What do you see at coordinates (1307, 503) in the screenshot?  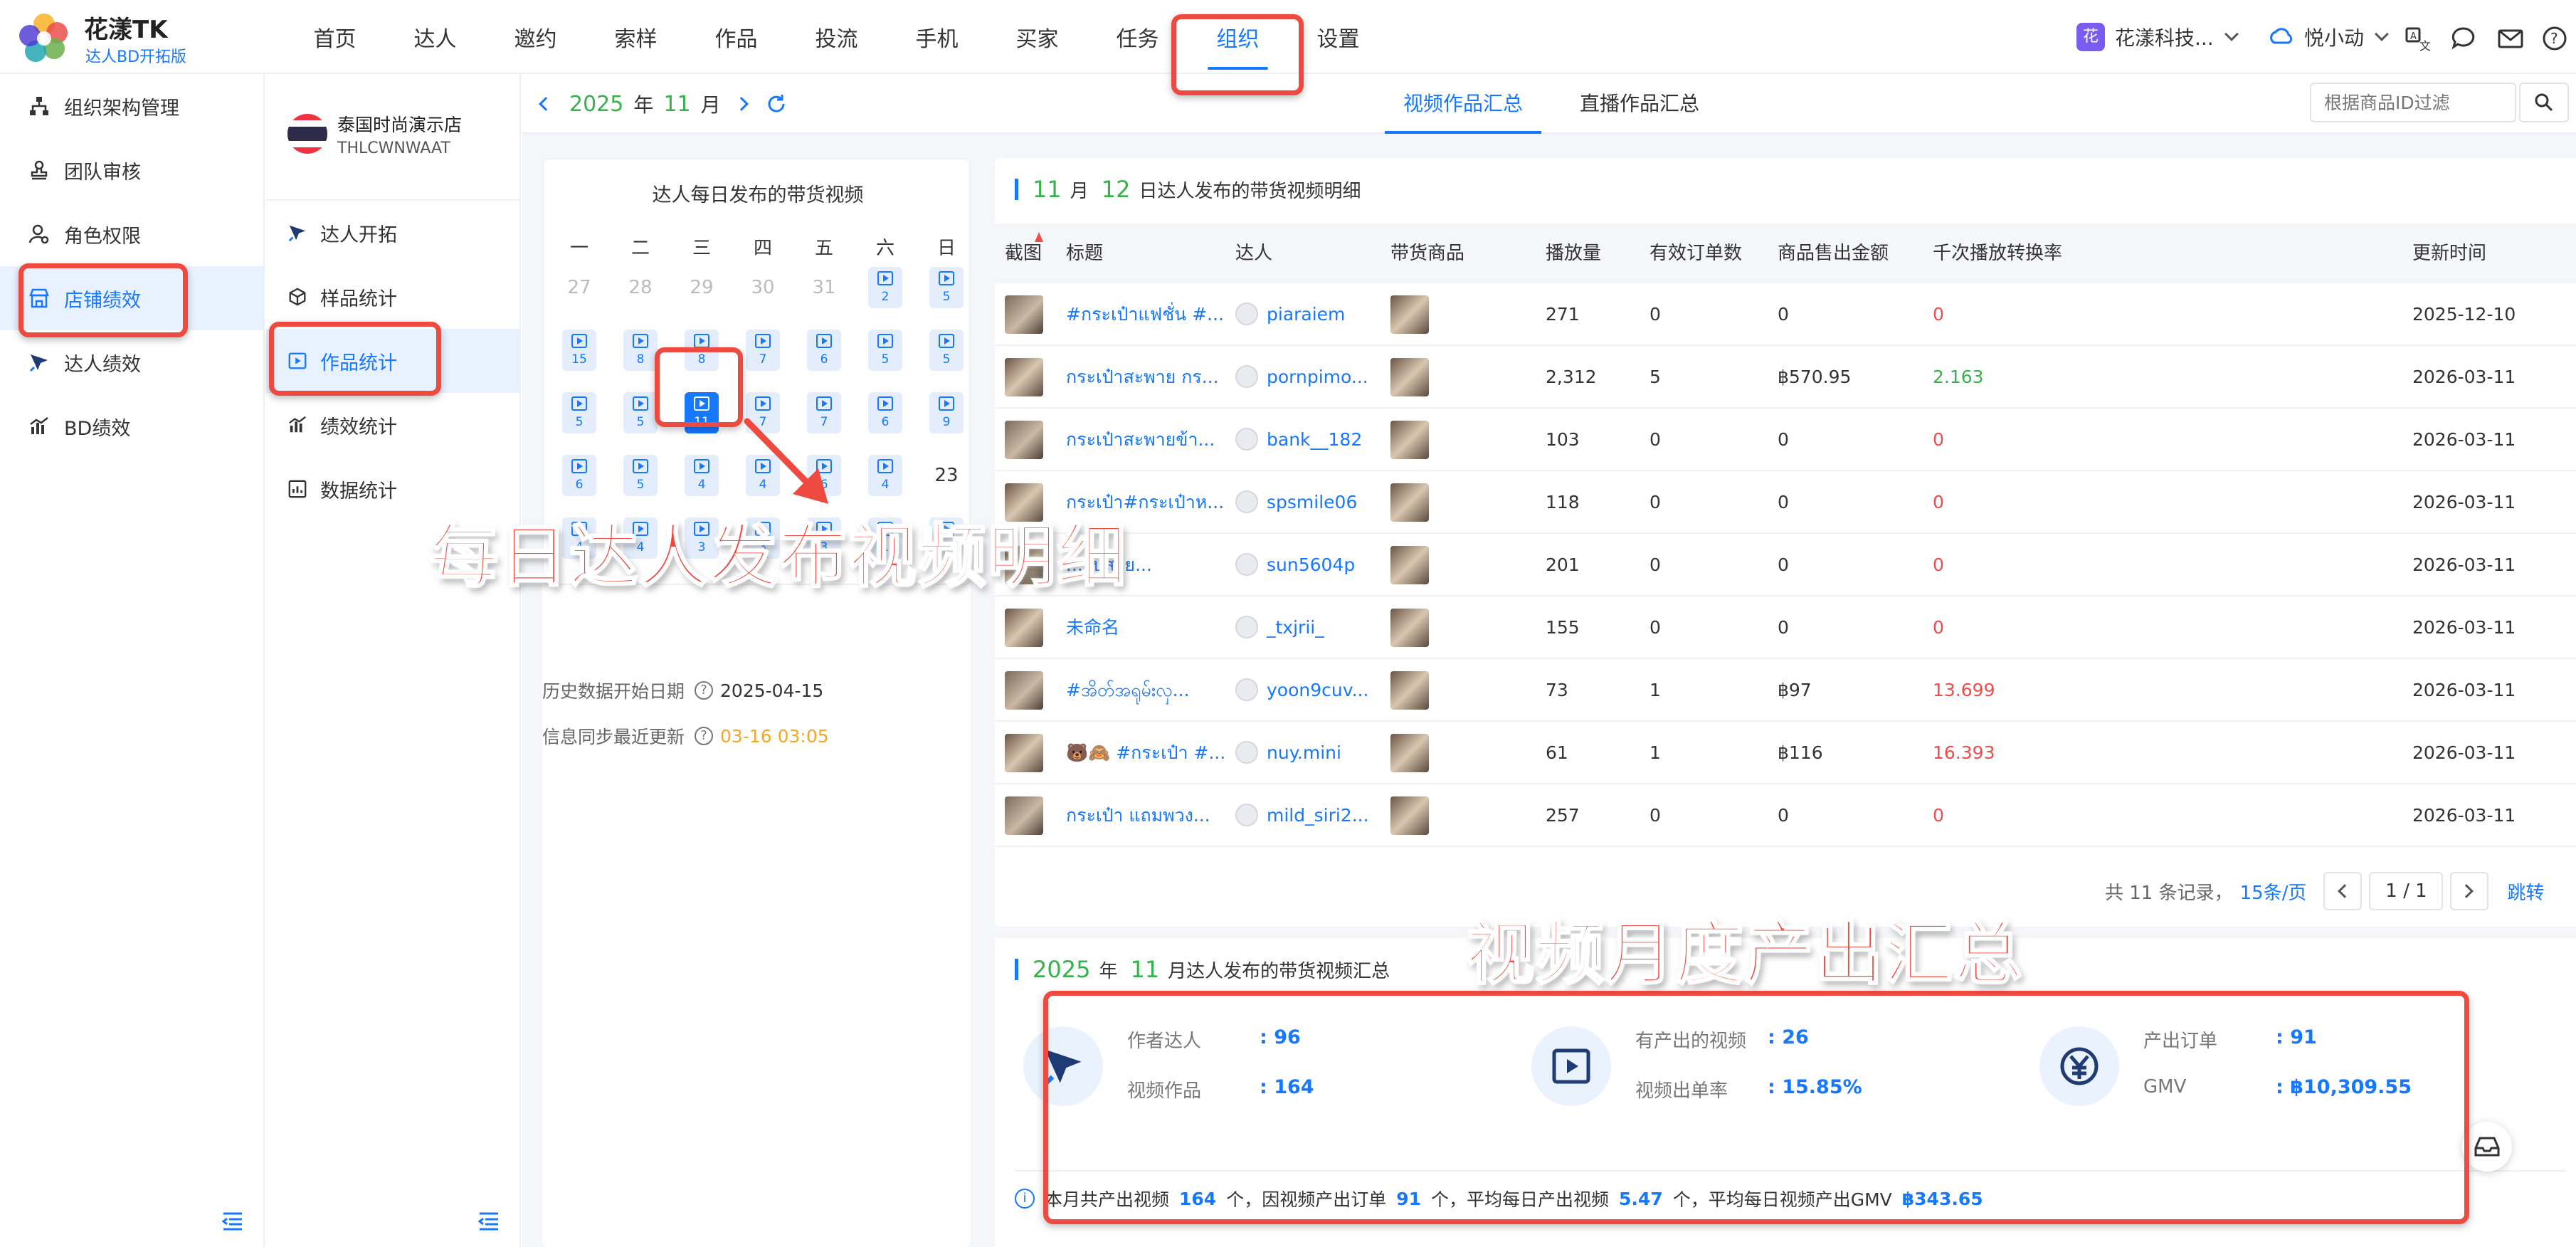 I see `creator-link: spsmile06` at bounding box center [1307, 503].